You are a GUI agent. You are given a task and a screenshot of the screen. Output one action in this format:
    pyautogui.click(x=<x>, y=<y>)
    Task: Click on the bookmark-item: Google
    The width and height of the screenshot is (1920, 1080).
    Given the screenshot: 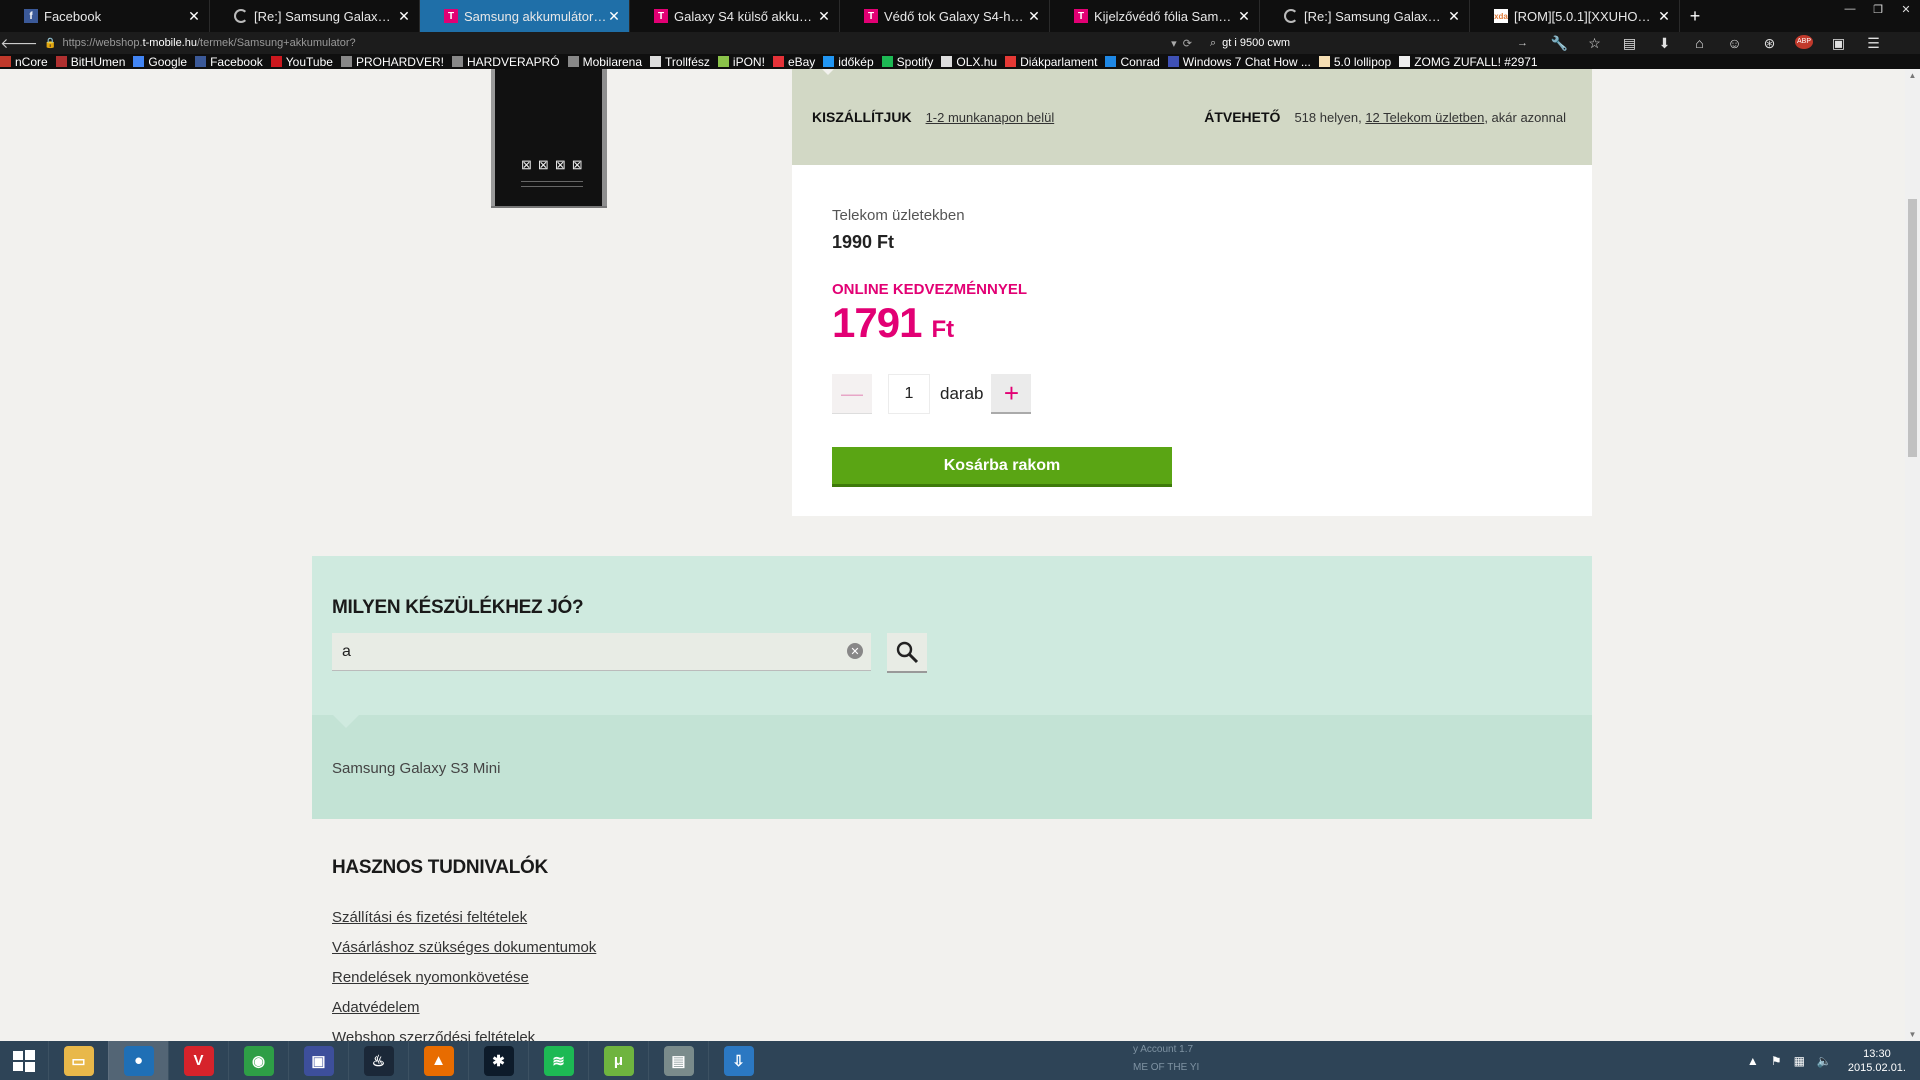 What is the action you would take?
    pyautogui.click(x=160, y=62)
    